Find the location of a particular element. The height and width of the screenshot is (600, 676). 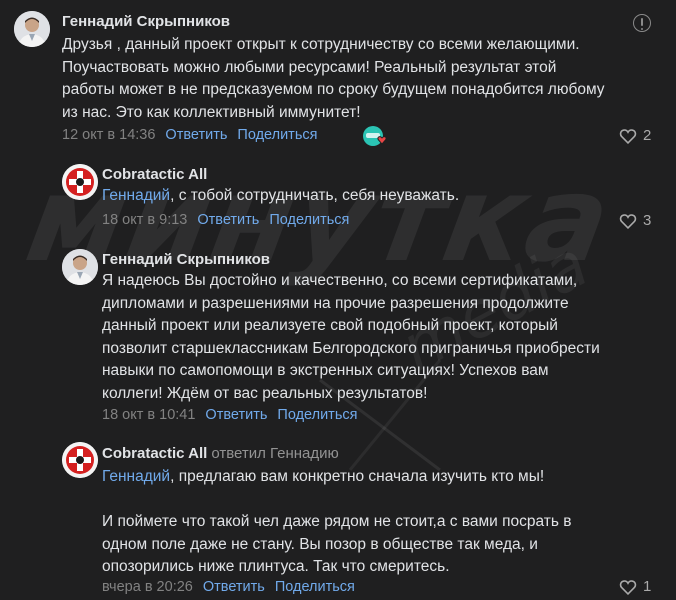

like-count: 2 is located at coordinates (647, 135).